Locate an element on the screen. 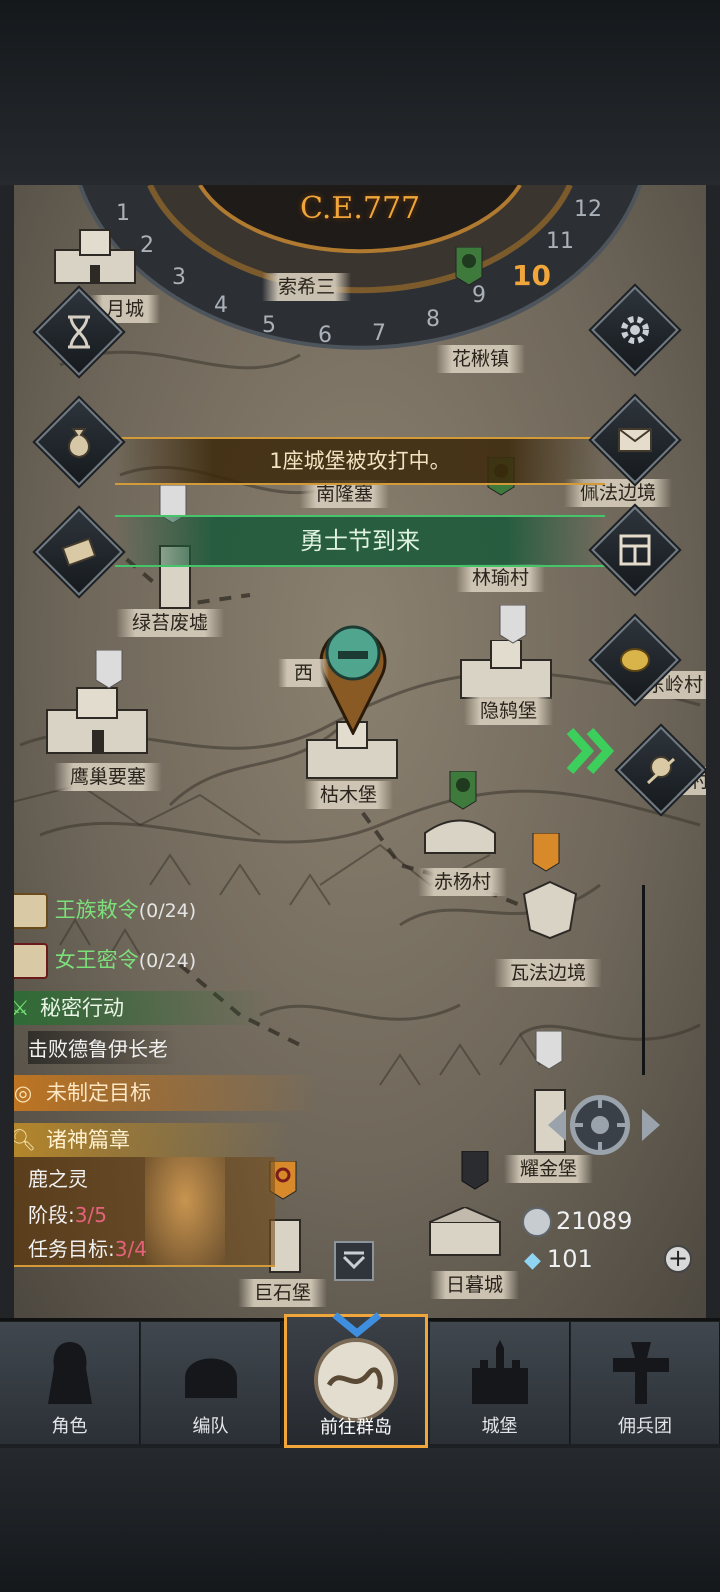 This screenshot has width=720, height=1592. dark-flag-icon is located at coordinates (475, 1170).